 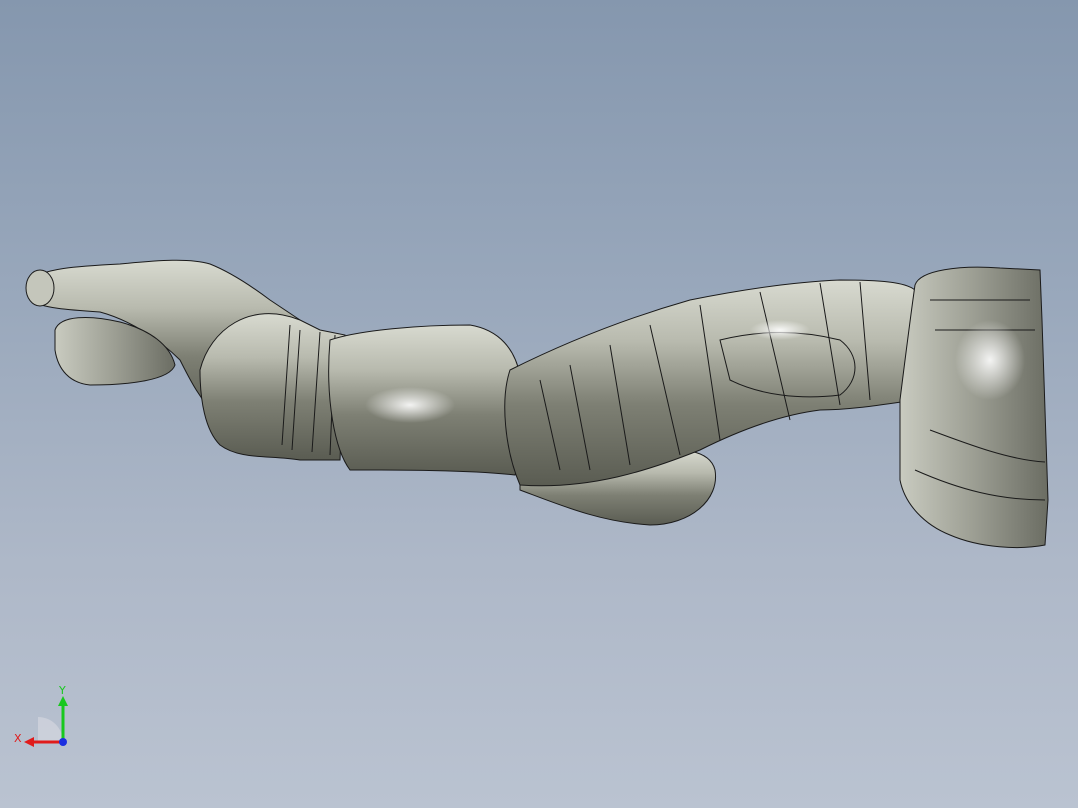 What do you see at coordinates (710, 383) in the screenshot?
I see `upper-arm` at bounding box center [710, 383].